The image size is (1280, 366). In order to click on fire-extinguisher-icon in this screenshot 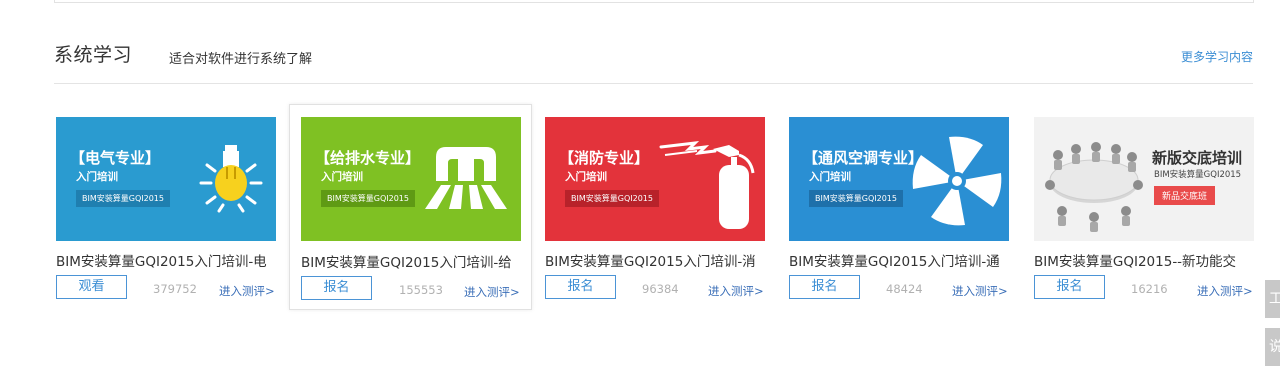, I will do `click(707, 185)`.